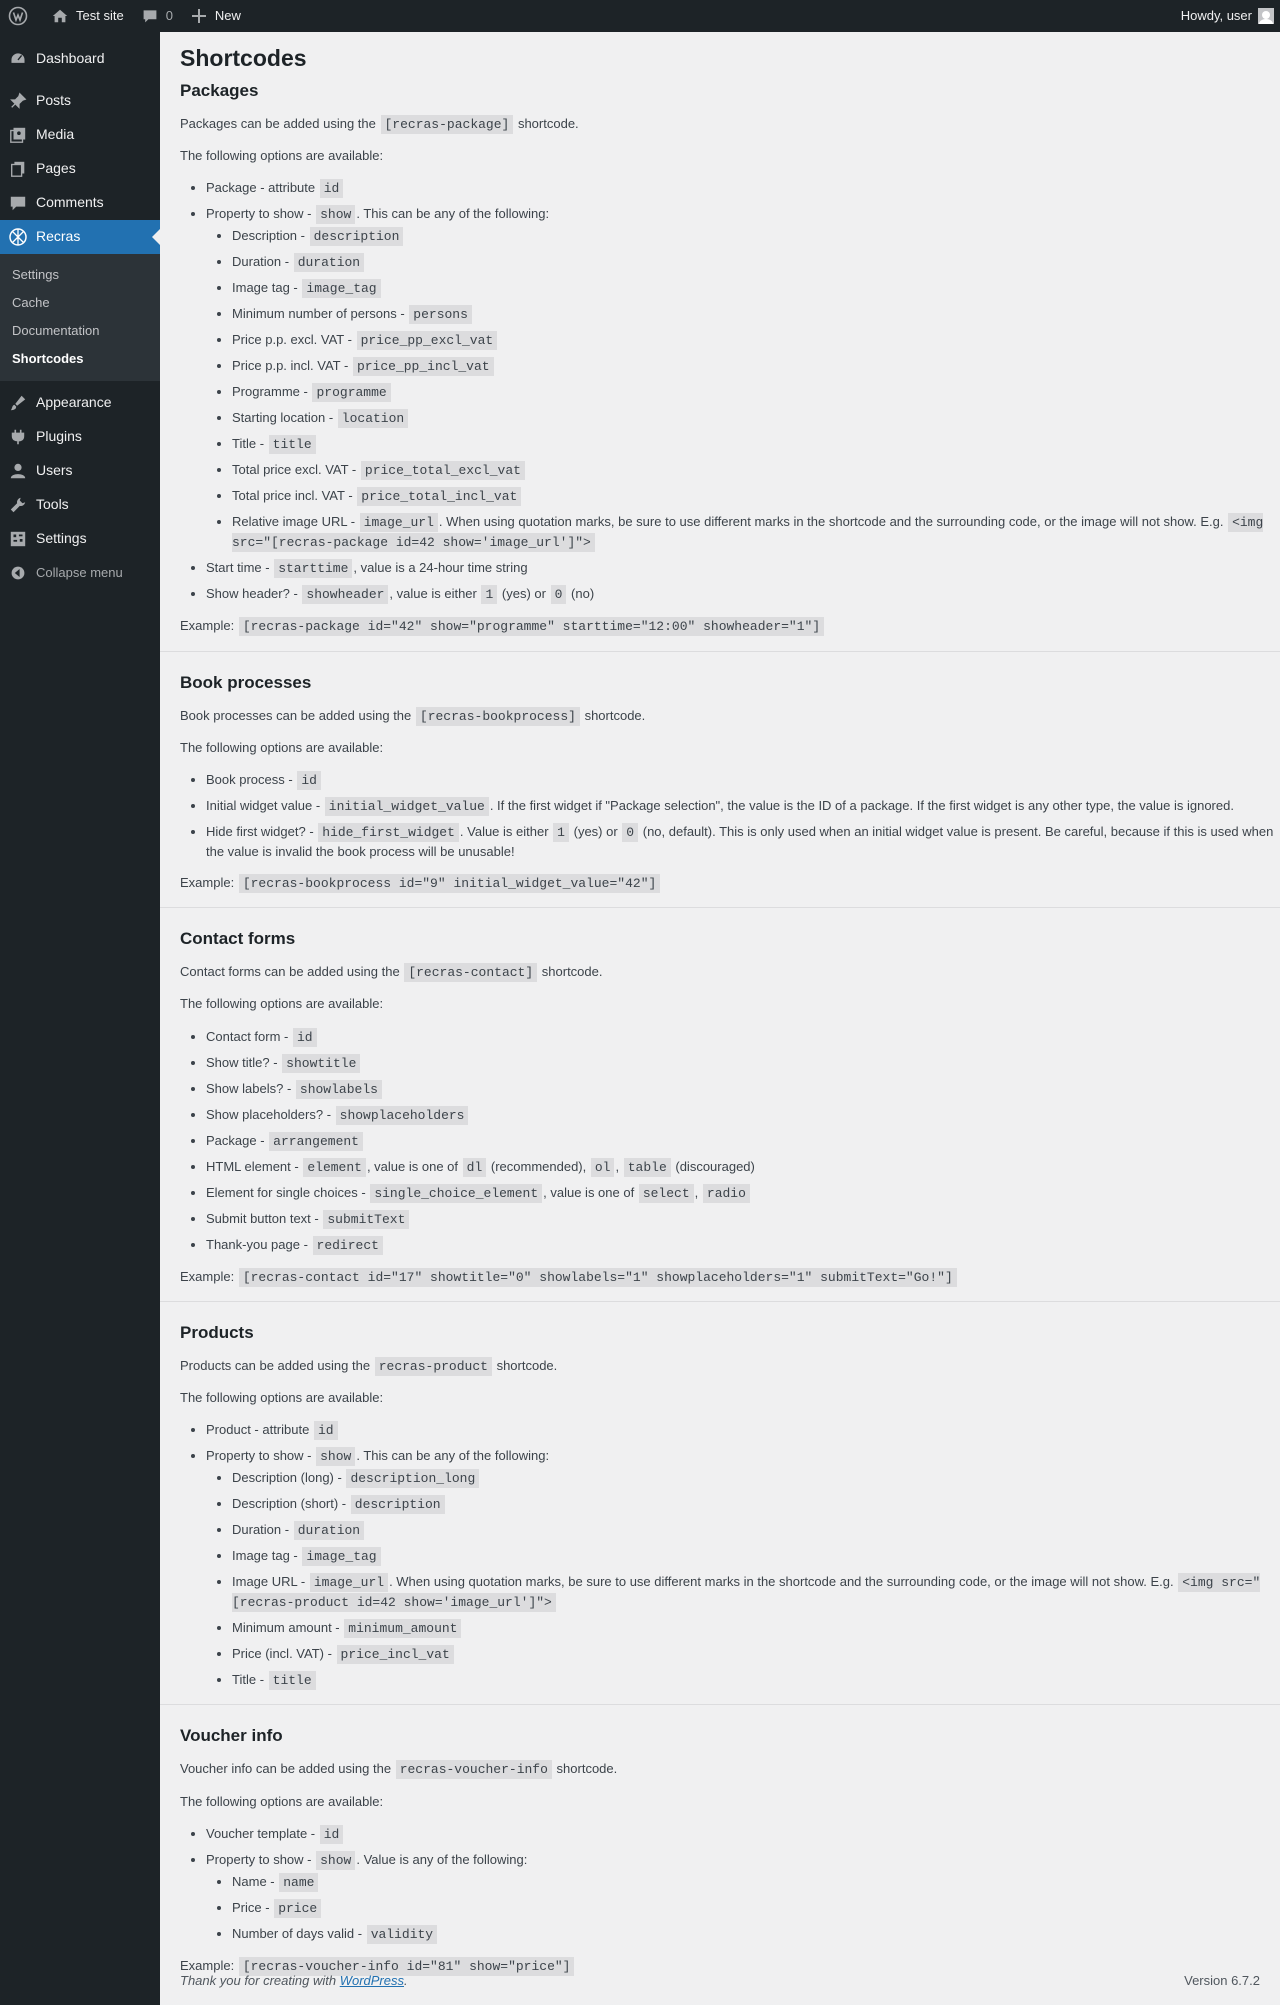 Image resolution: width=1280 pixels, height=2005 pixels. I want to click on list-item: Contact form - id, so click(743, 1037).